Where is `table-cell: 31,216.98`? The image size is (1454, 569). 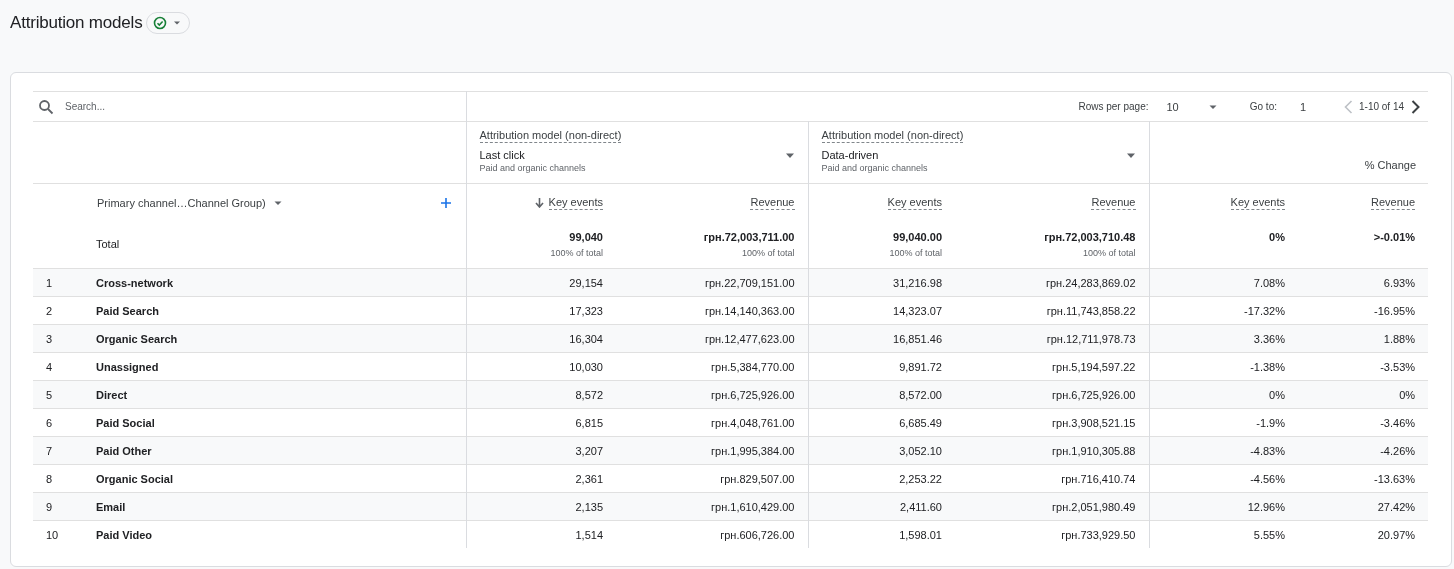
table-cell: 31,216.98 is located at coordinates (881, 282).